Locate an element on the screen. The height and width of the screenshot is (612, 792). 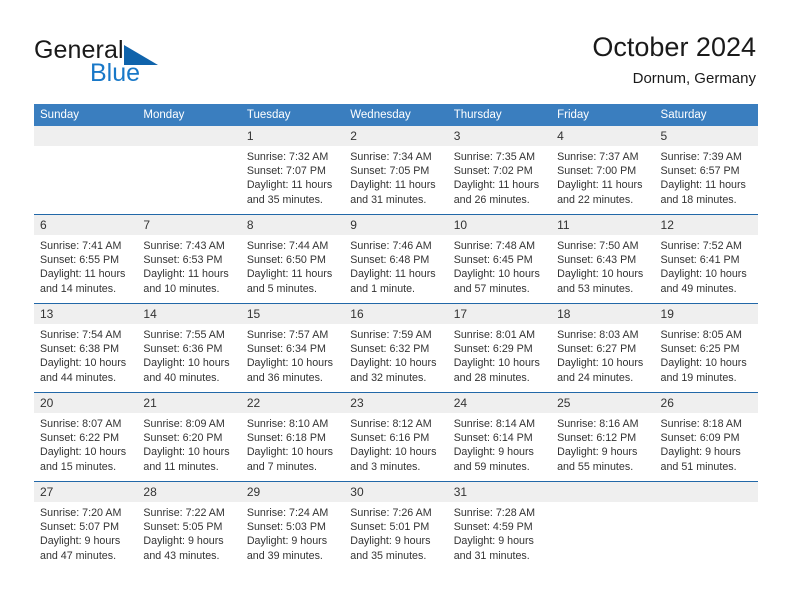
sunrise-text: Sunrise: 7:55 AM is located at coordinates (184, 335).